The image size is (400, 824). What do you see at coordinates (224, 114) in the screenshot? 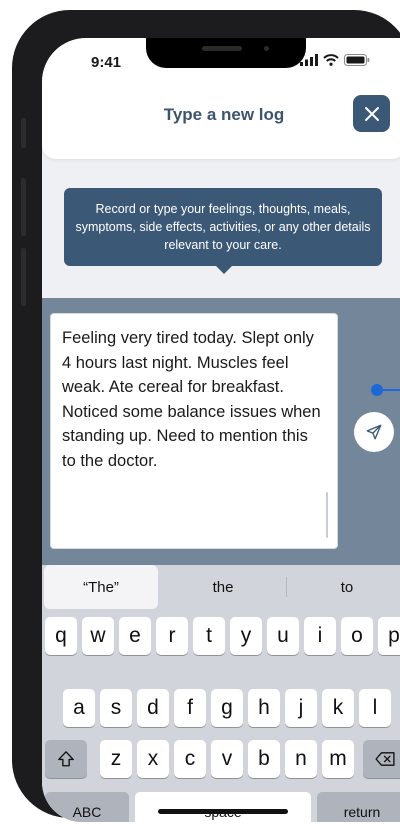
I see `page-title: Type a new log` at bounding box center [224, 114].